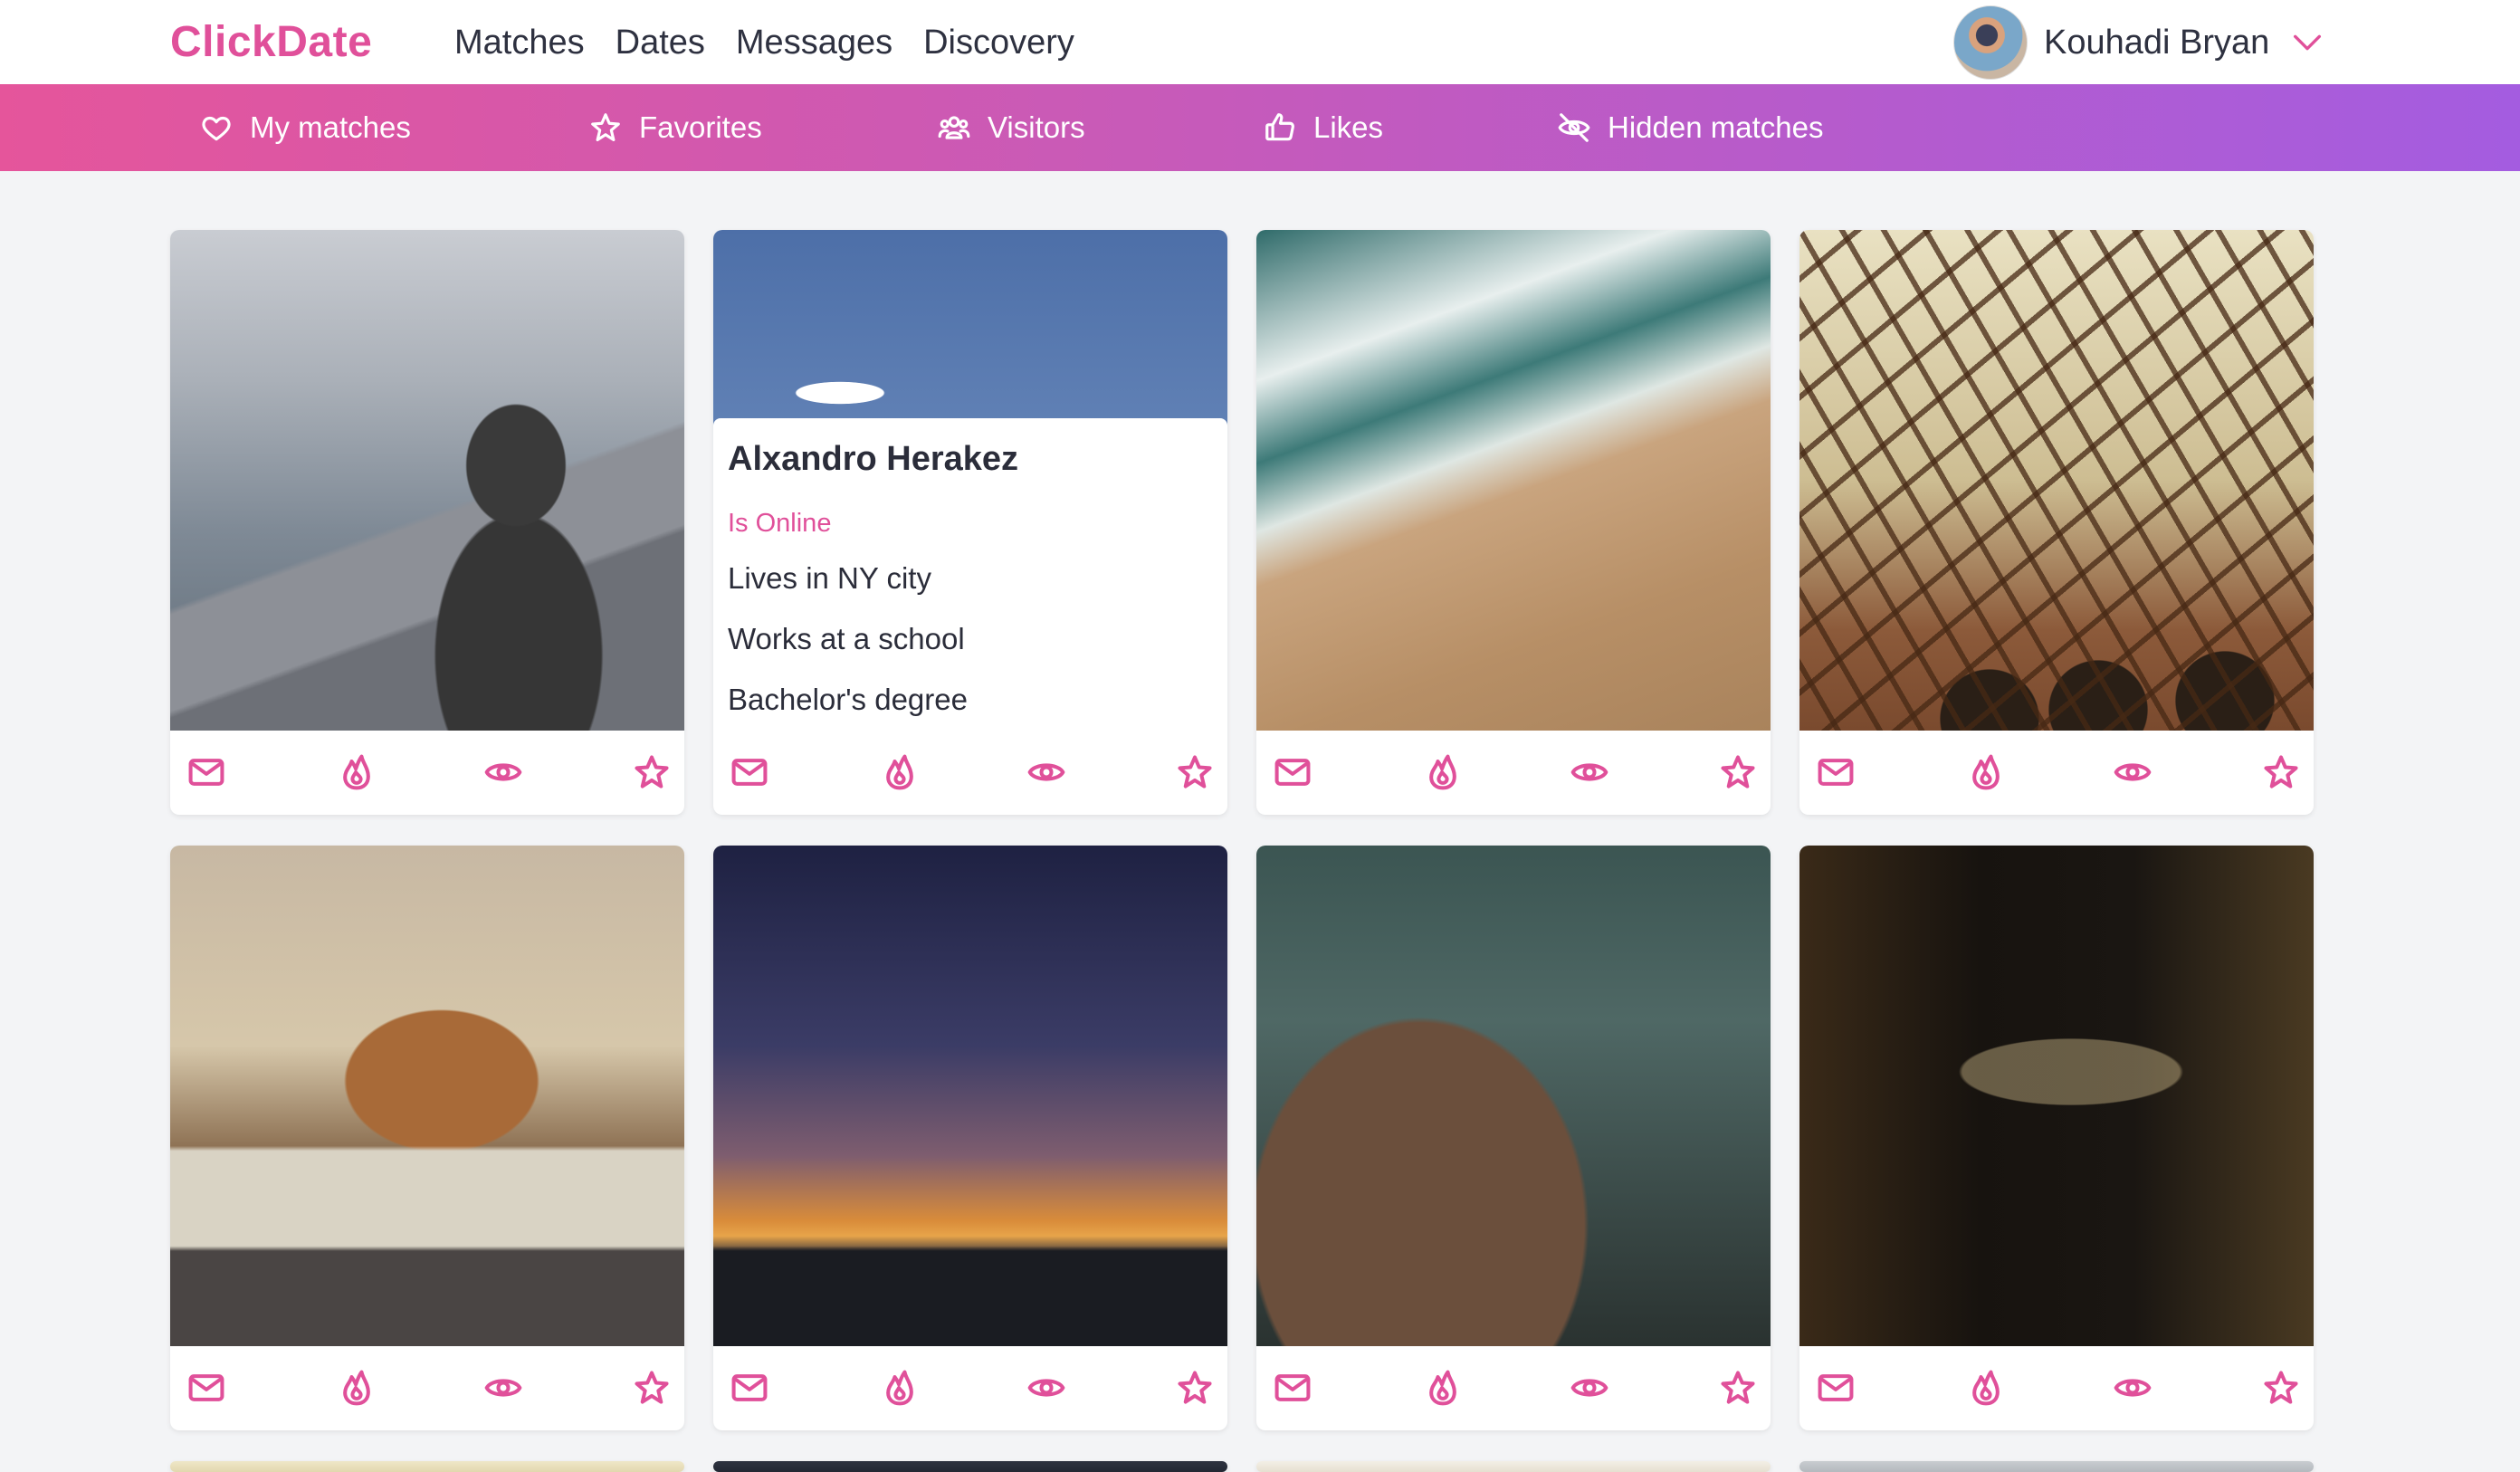  Describe the element at coordinates (830, 578) in the screenshot. I see `profile-detail-location: Lives in NY city` at that location.